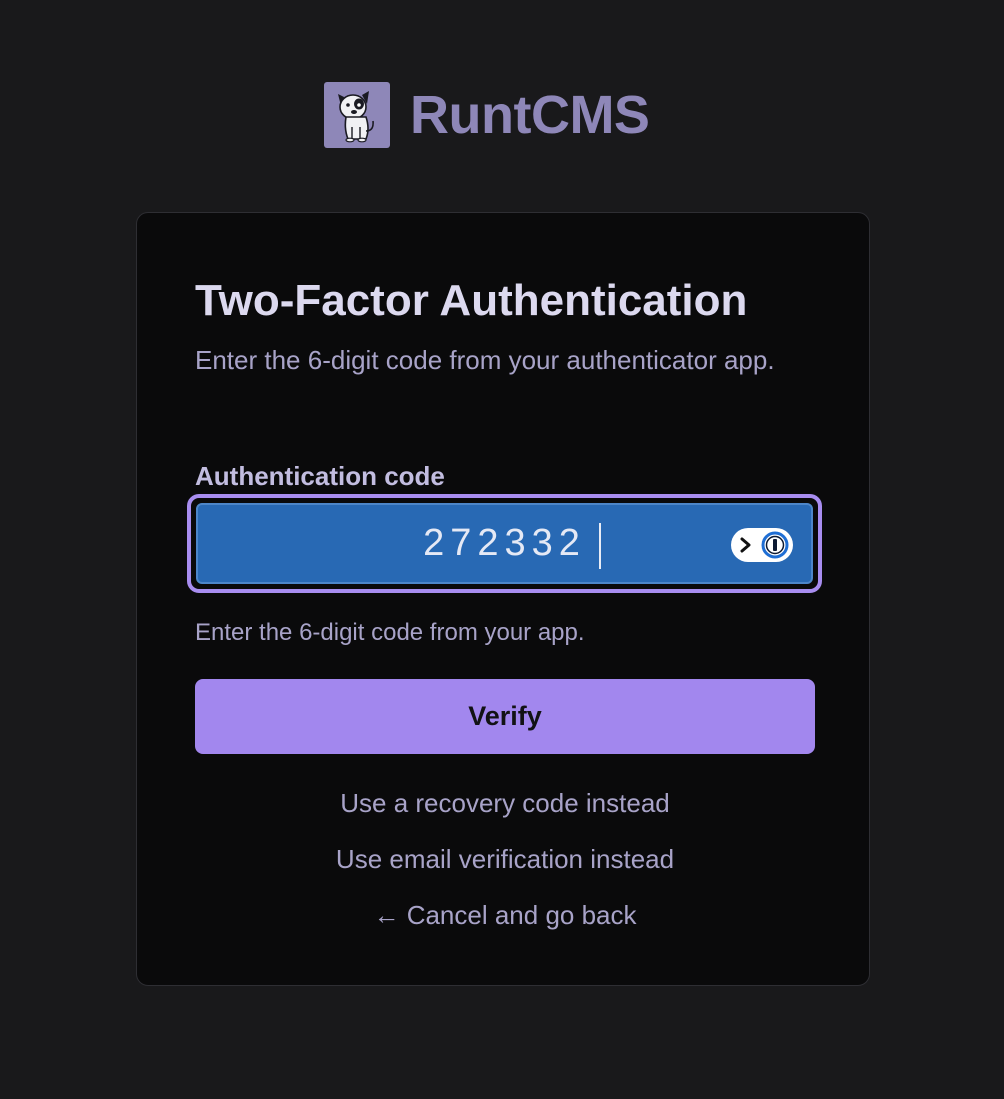 The height and width of the screenshot is (1099, 1004). I want to click on authentication-code-field, so click(504, 543).